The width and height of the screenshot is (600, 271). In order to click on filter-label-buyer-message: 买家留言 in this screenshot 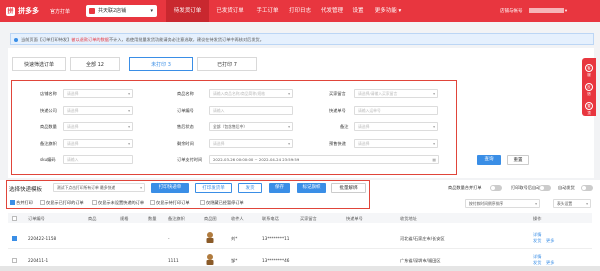, I will do `click(337, 93)`.